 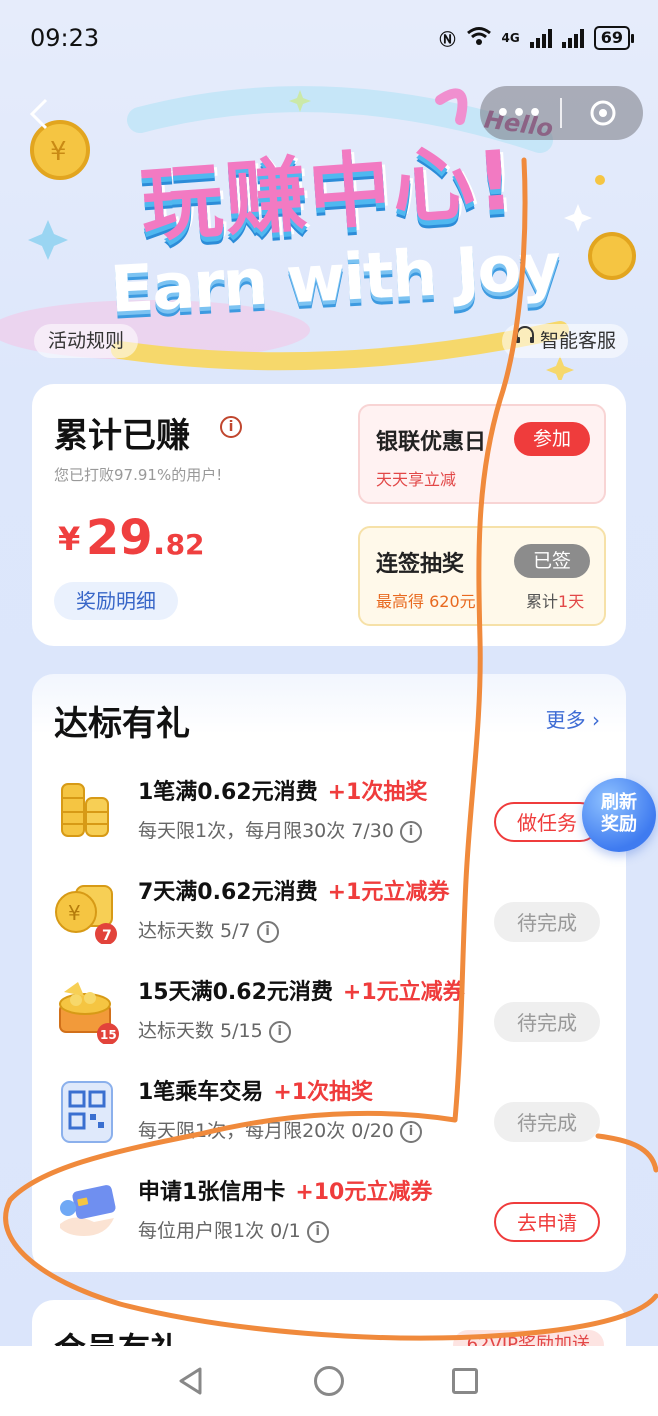 I want to click on task-desc: 每天限1次，每月限20次 0/20 i, so click(x=280, y=1129).